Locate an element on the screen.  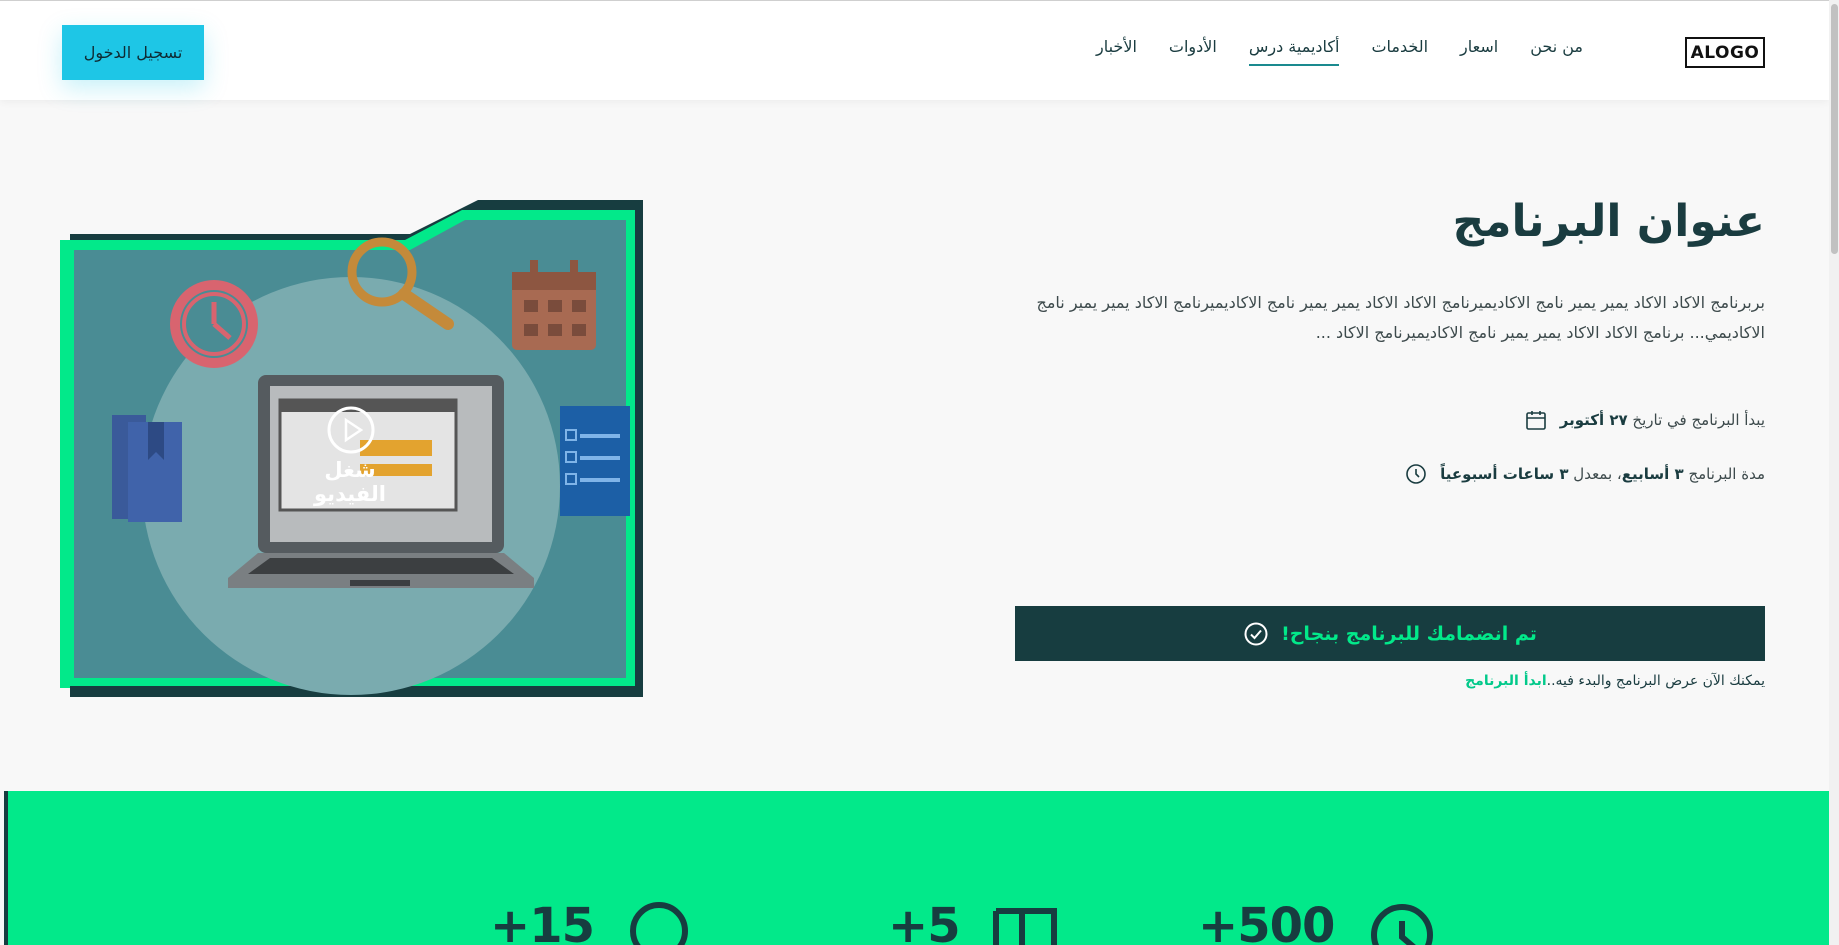
nav-item-services: الخدمات is located at coordinates (1399, 51).